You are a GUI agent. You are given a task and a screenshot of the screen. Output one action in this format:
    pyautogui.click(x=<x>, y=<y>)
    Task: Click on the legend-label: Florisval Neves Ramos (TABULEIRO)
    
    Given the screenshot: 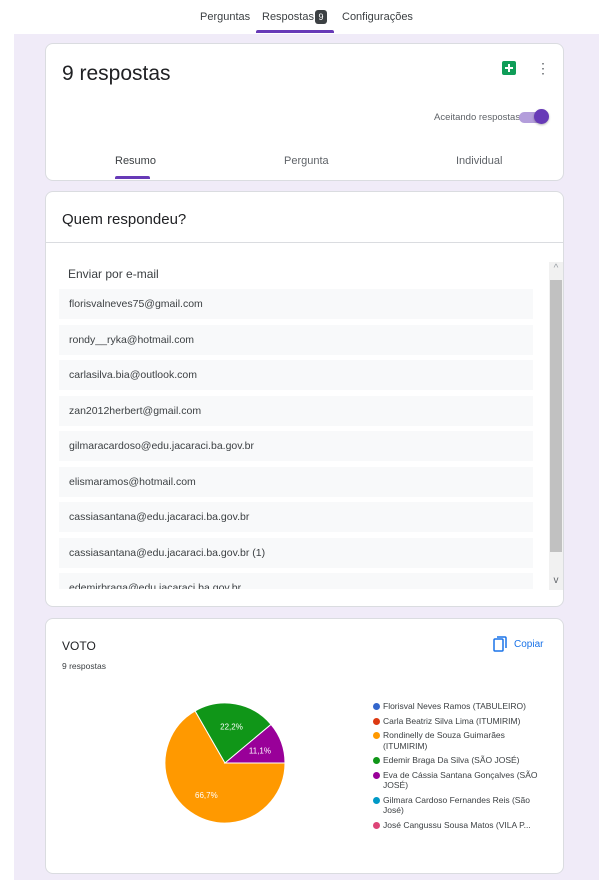 What is the action you would take?
    pyautogui.click(x=454, y=706)
    